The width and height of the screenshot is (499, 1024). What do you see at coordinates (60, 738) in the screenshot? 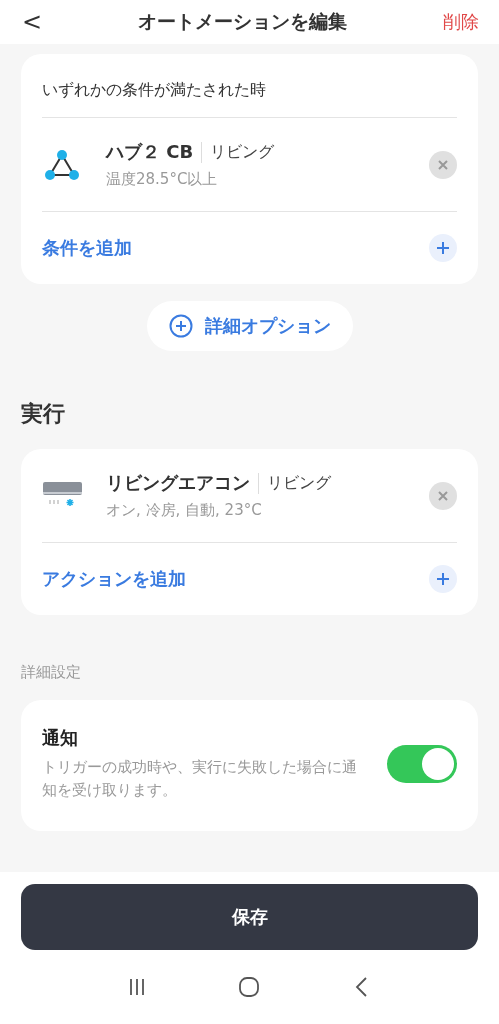
I see `notification-title: 通知` at bounding box center [60, 738].